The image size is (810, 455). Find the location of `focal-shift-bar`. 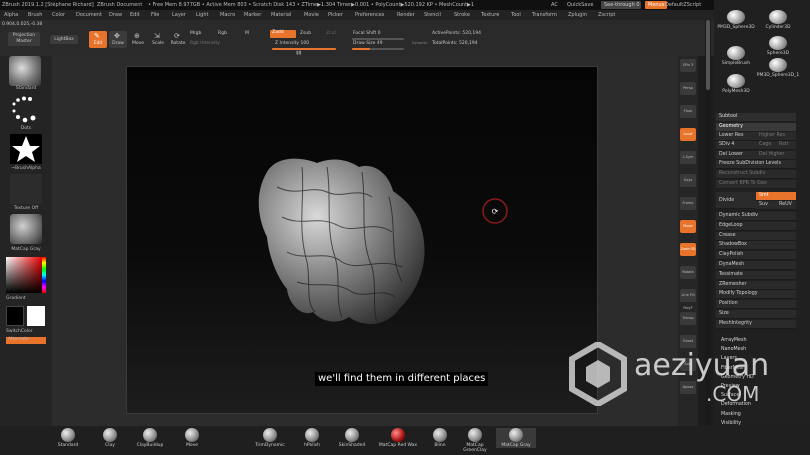

focal-shift-bar is located at coordinates (378, 39).